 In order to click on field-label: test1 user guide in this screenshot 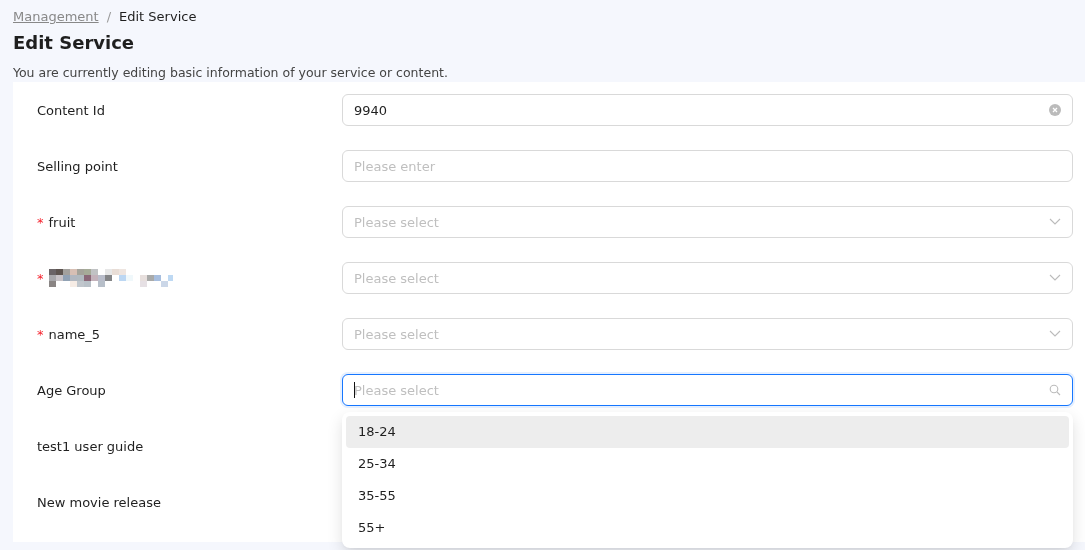, I will do `click(90, 446)`.